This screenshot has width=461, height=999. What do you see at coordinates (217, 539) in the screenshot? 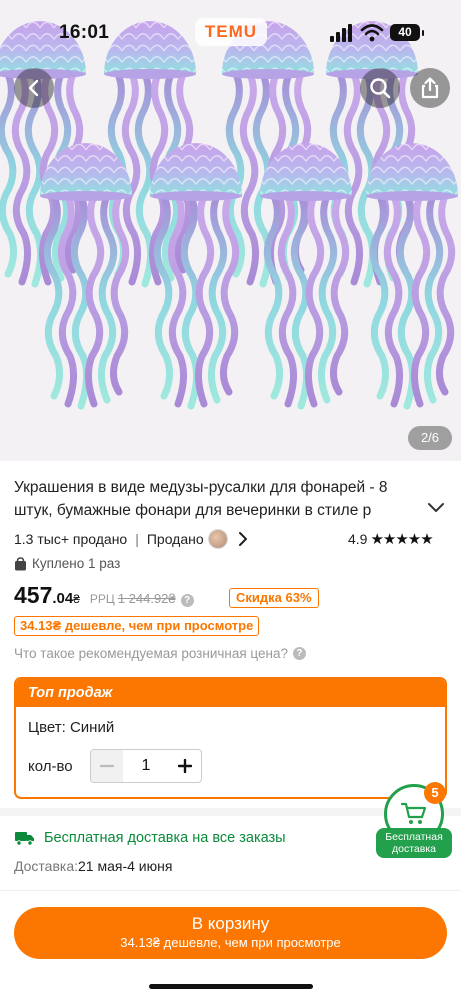
I see `seller-avatar` at bounding box center [217, 539].